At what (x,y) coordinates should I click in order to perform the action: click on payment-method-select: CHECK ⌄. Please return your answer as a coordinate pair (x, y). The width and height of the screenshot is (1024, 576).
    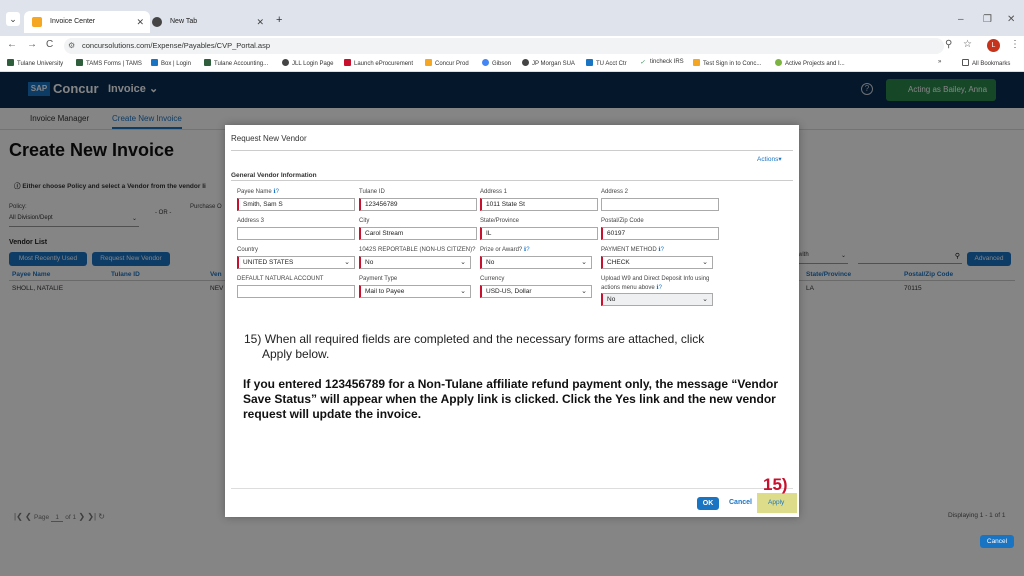
    Looking at the image, I should click on (657, 262).